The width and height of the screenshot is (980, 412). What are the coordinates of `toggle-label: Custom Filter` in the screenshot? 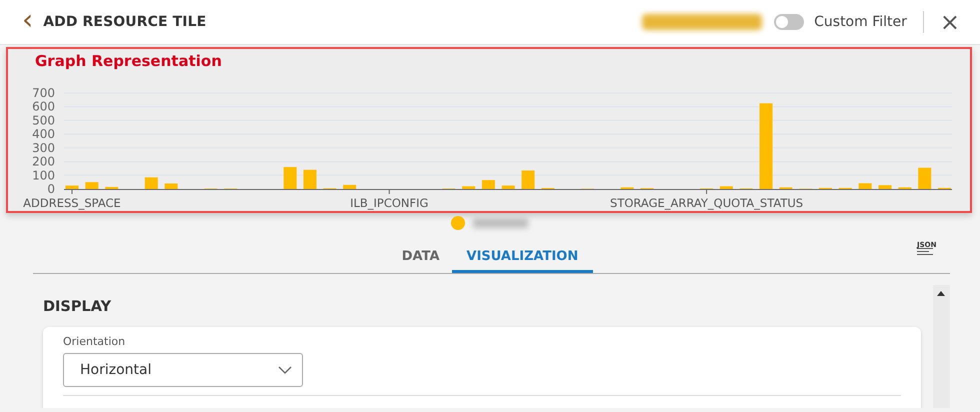 It's located at (860, 22).